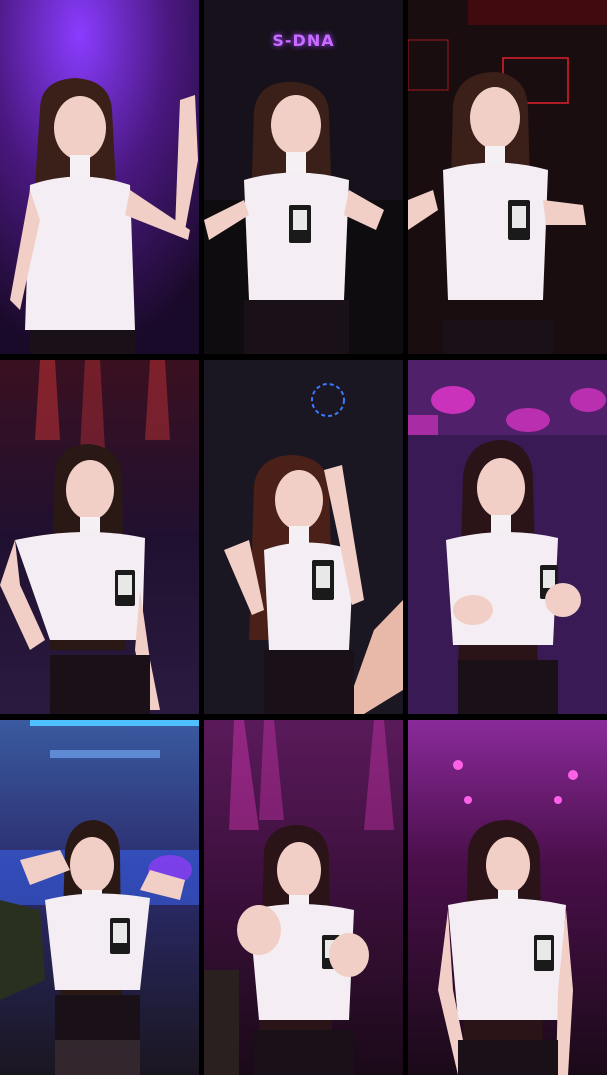 This screenshot has width=607, height=1075. What do you see at coordinates (303, 40) in the screenshot?
I see `neon-sign-text: S-DNA` at bounding box center [303, 40].